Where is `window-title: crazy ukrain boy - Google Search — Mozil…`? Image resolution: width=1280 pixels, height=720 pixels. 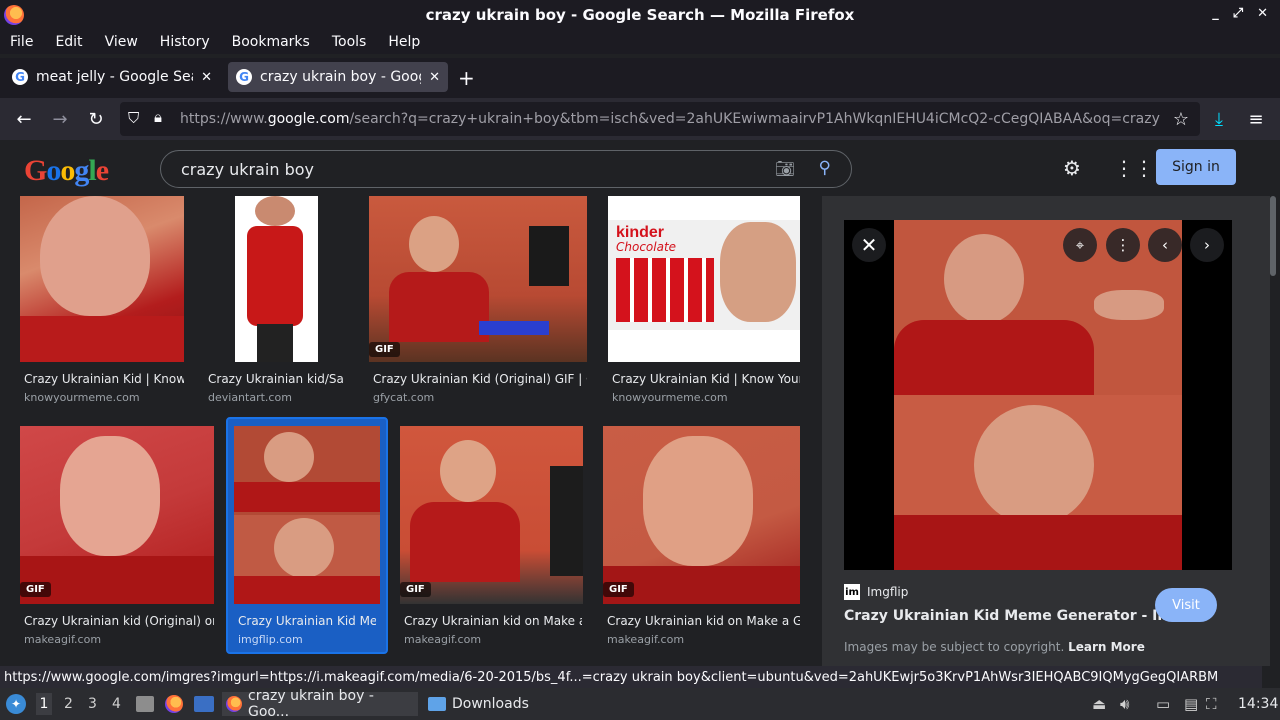
window-title: crazy ukrain boy - Google Search — Mozil… is located at coordinates (640, 15).